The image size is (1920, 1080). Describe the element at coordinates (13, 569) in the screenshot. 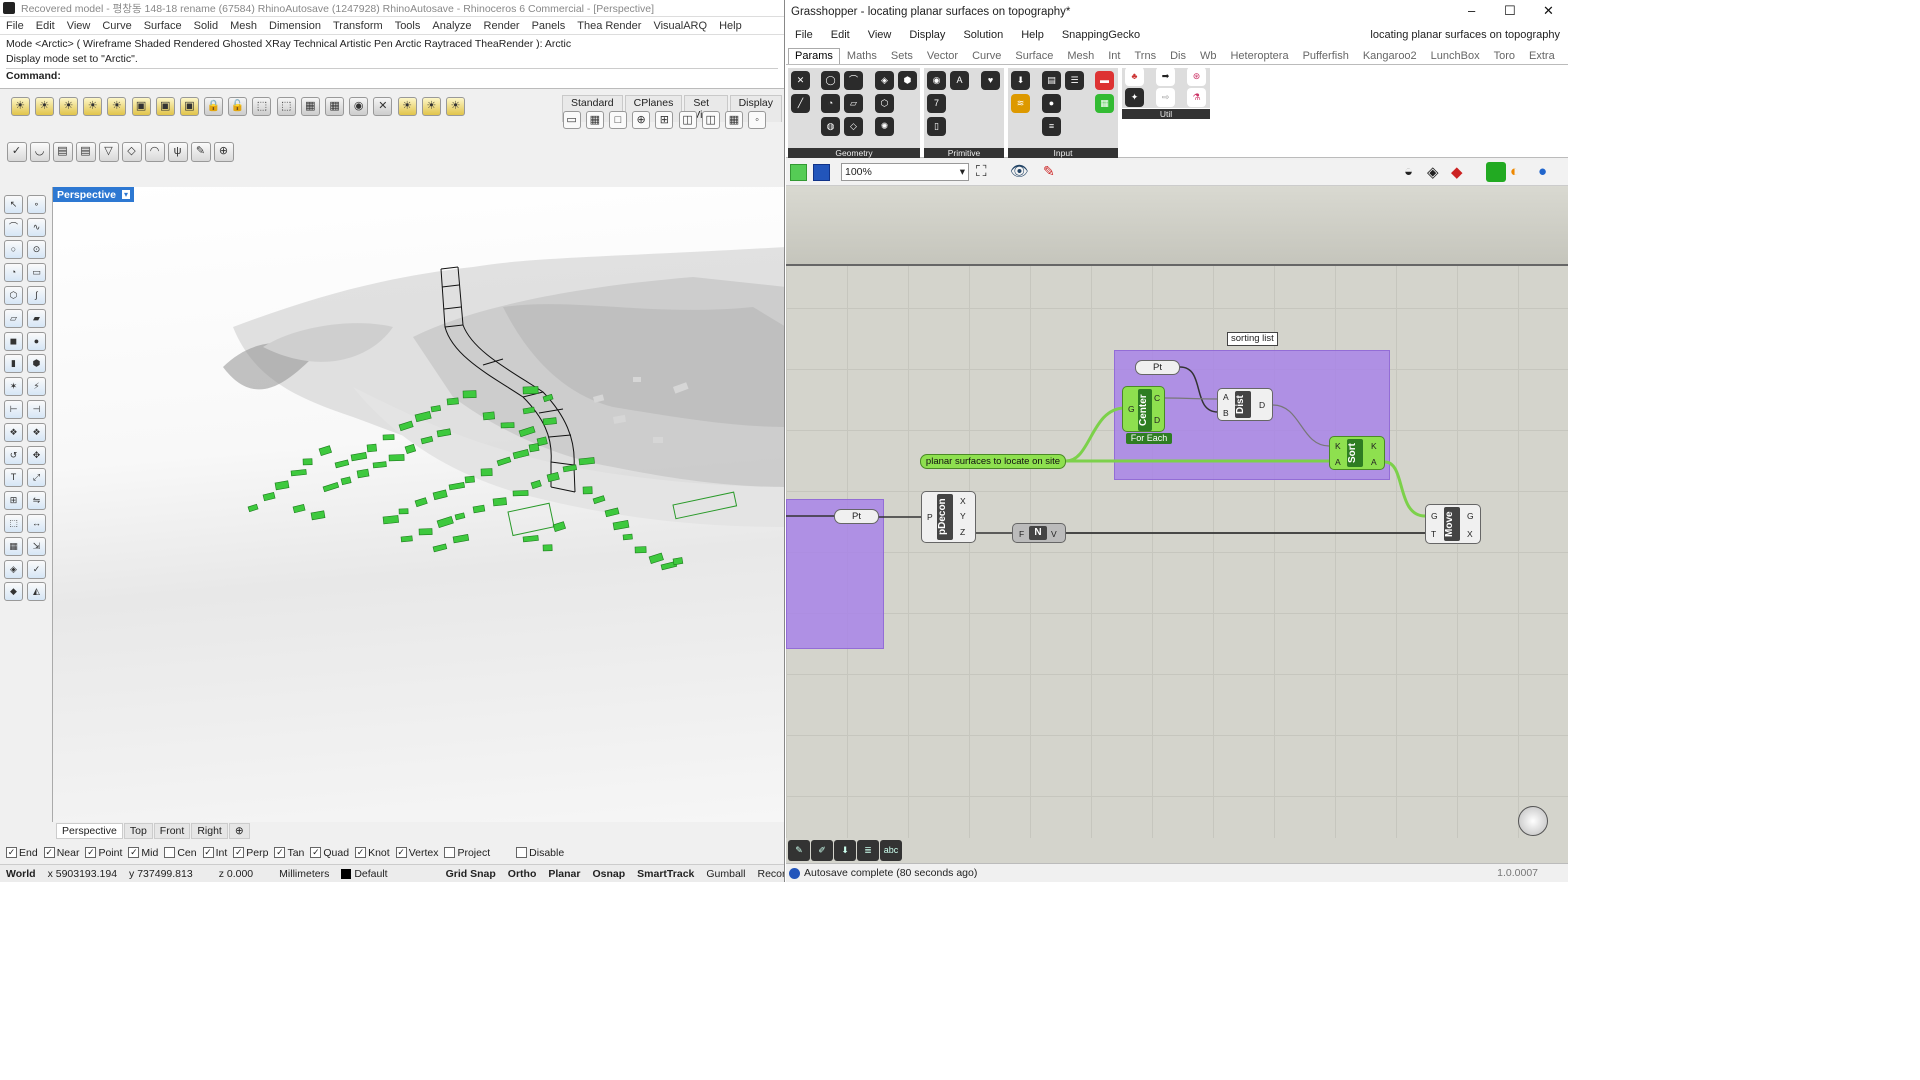

I see `analyze-icon: ◈` at that location.